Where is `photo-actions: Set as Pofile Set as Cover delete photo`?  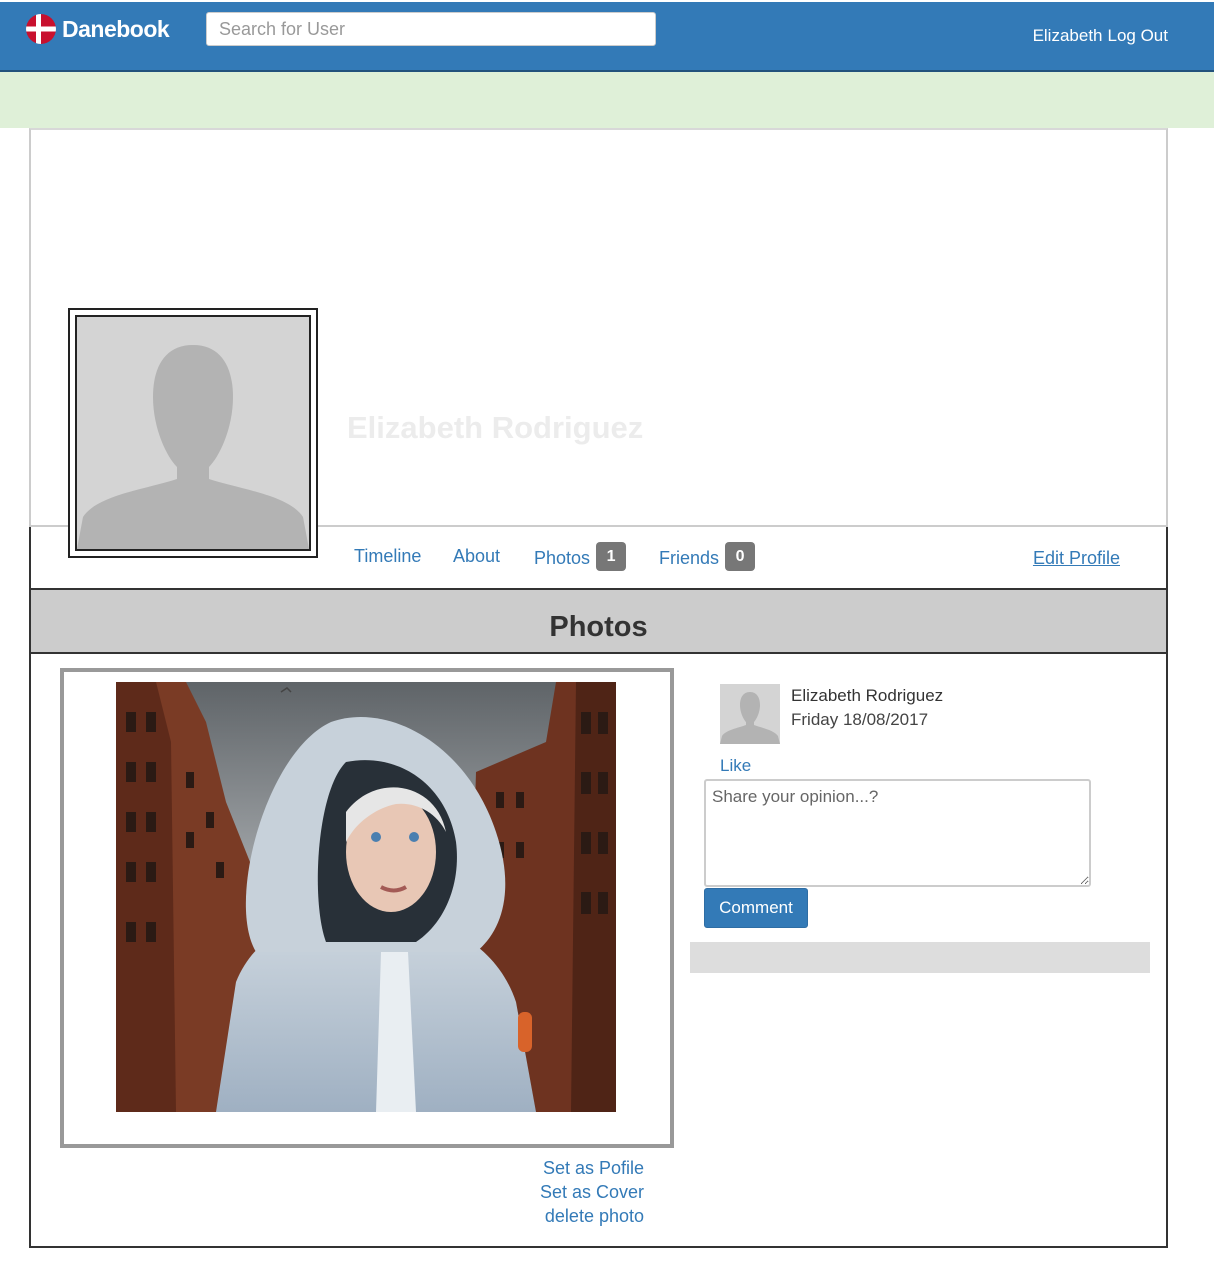
photo-actions: Set as Pofile Set as Cover delete photo is located at coordinates (592, 1192).